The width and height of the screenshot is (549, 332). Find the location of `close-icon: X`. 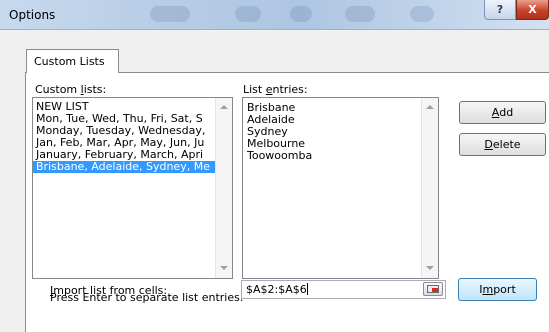

close-icon: X is located at coordinates (532, 9).